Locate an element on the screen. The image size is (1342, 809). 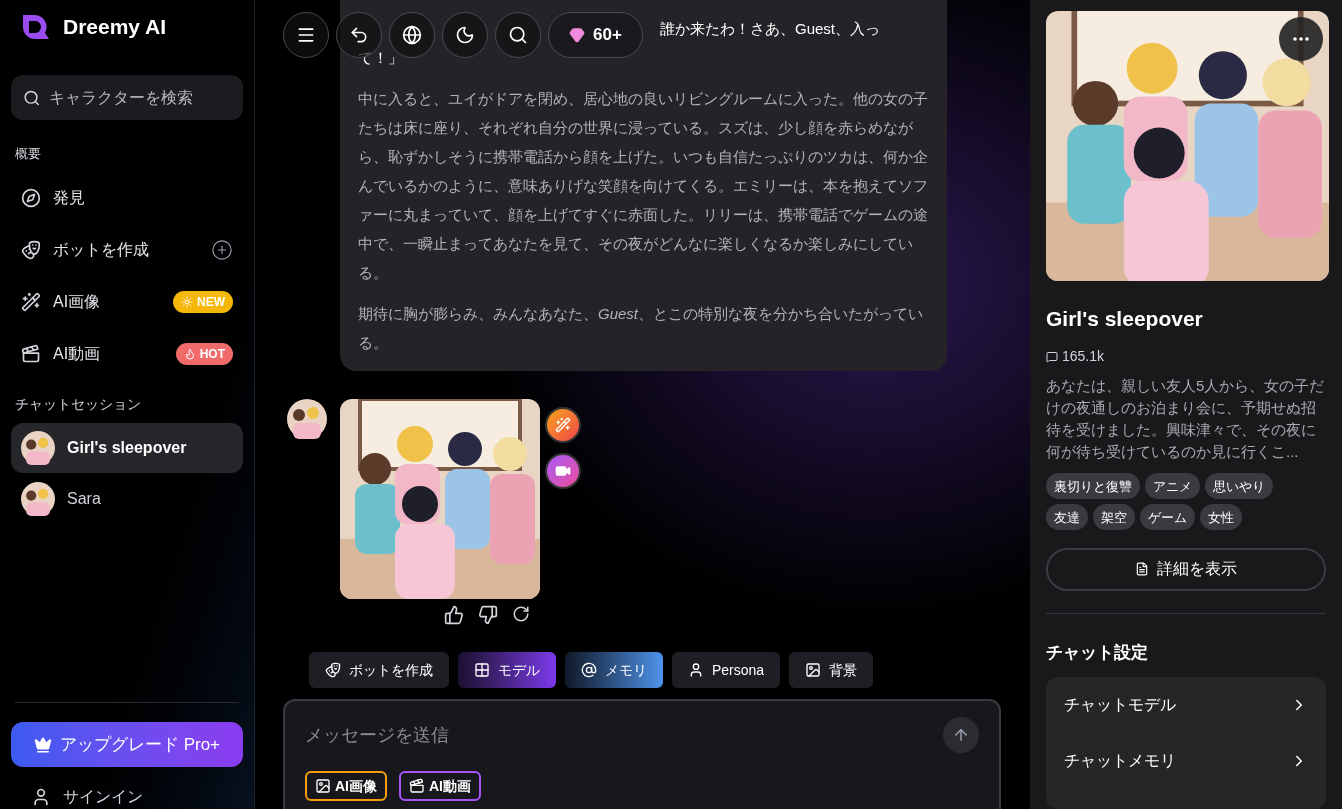
video-camera-icon is located at coordinates (563, 471).